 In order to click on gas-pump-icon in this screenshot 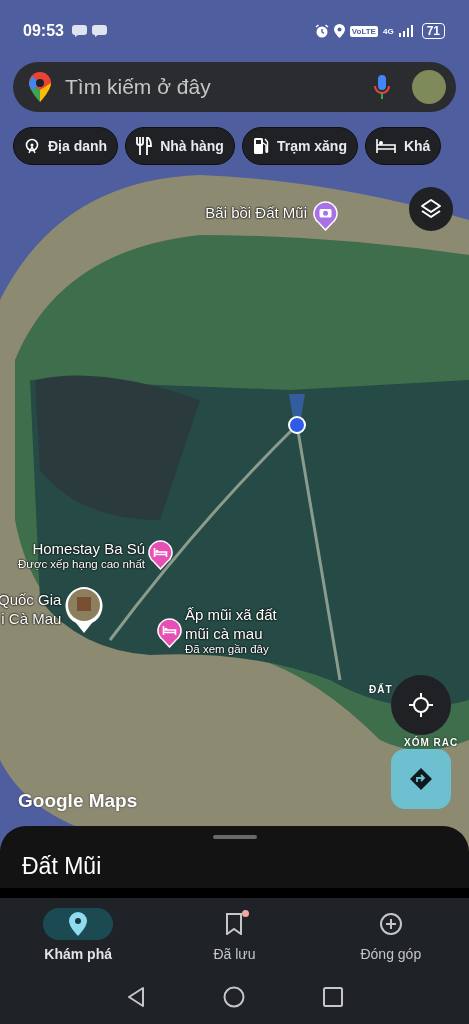, I will do `click(260, 146)`.